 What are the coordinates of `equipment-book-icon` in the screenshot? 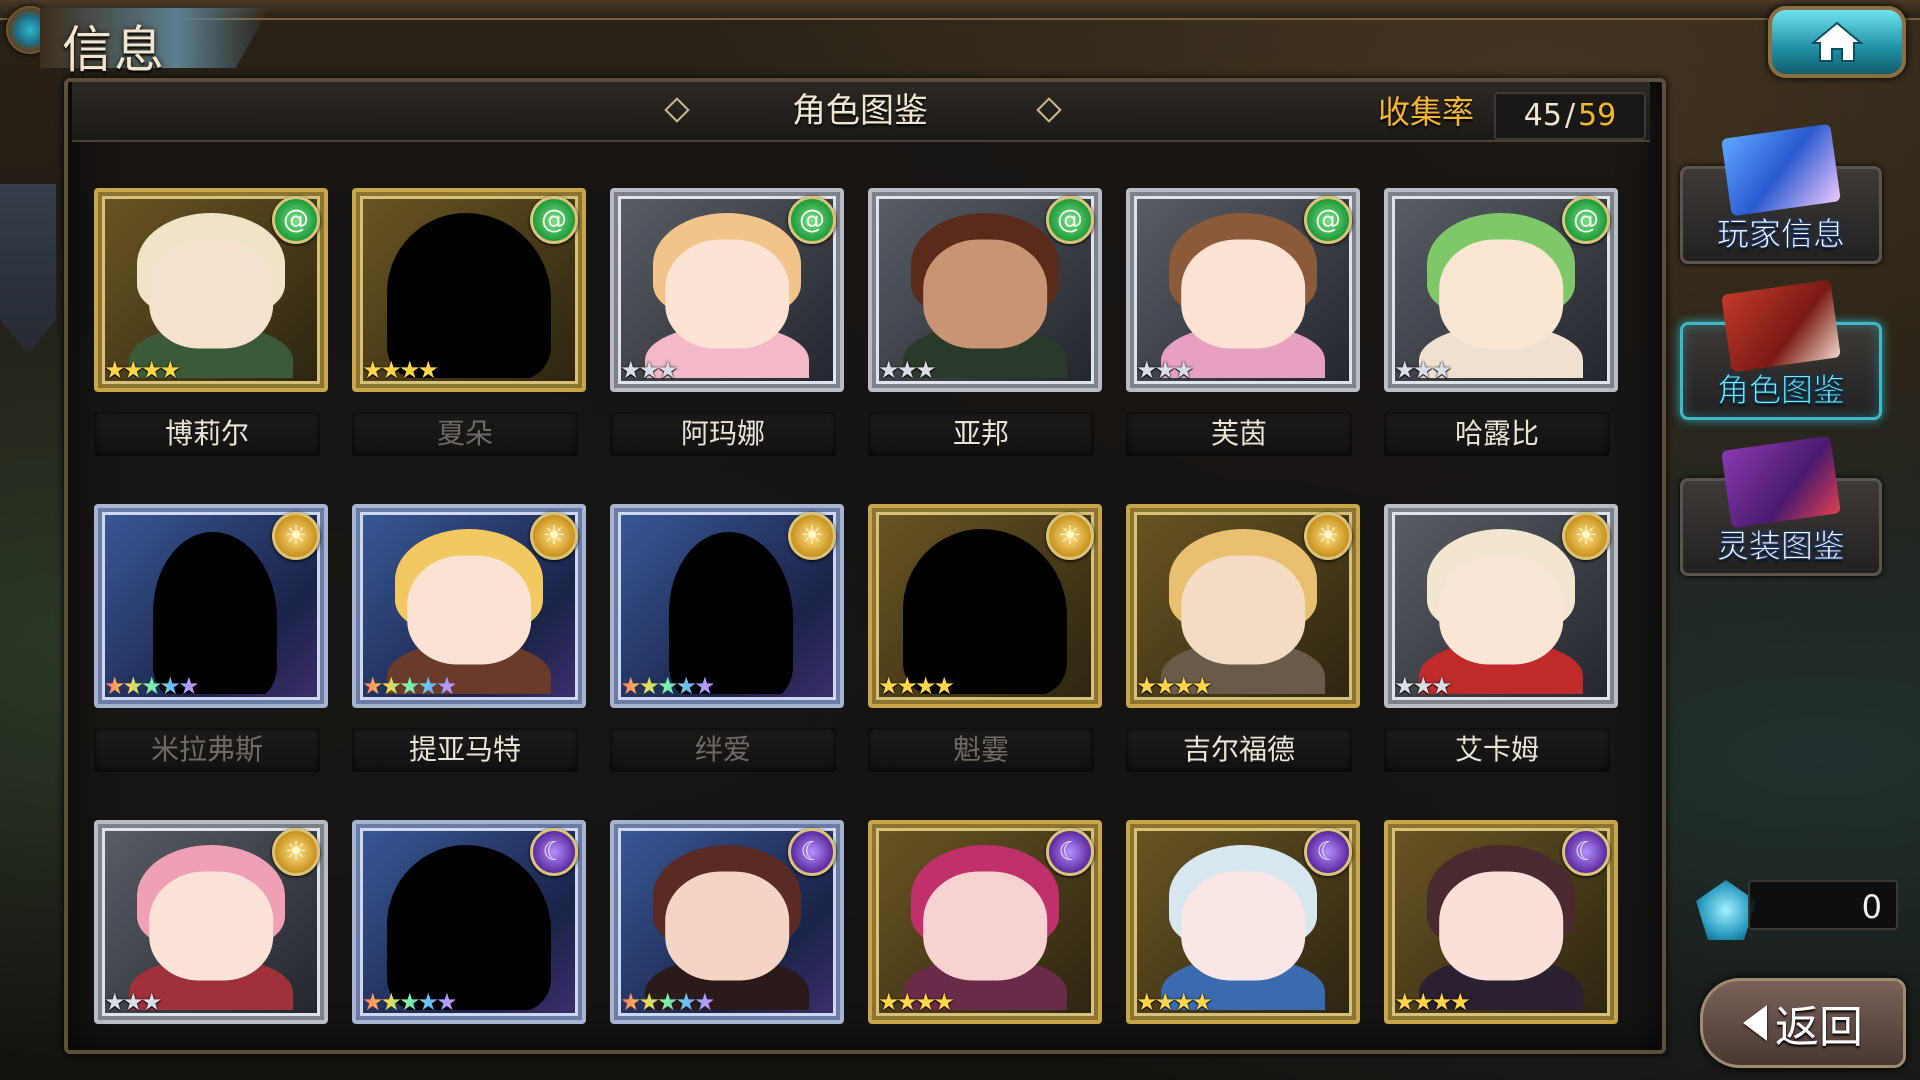 It's located at (1781, 482).